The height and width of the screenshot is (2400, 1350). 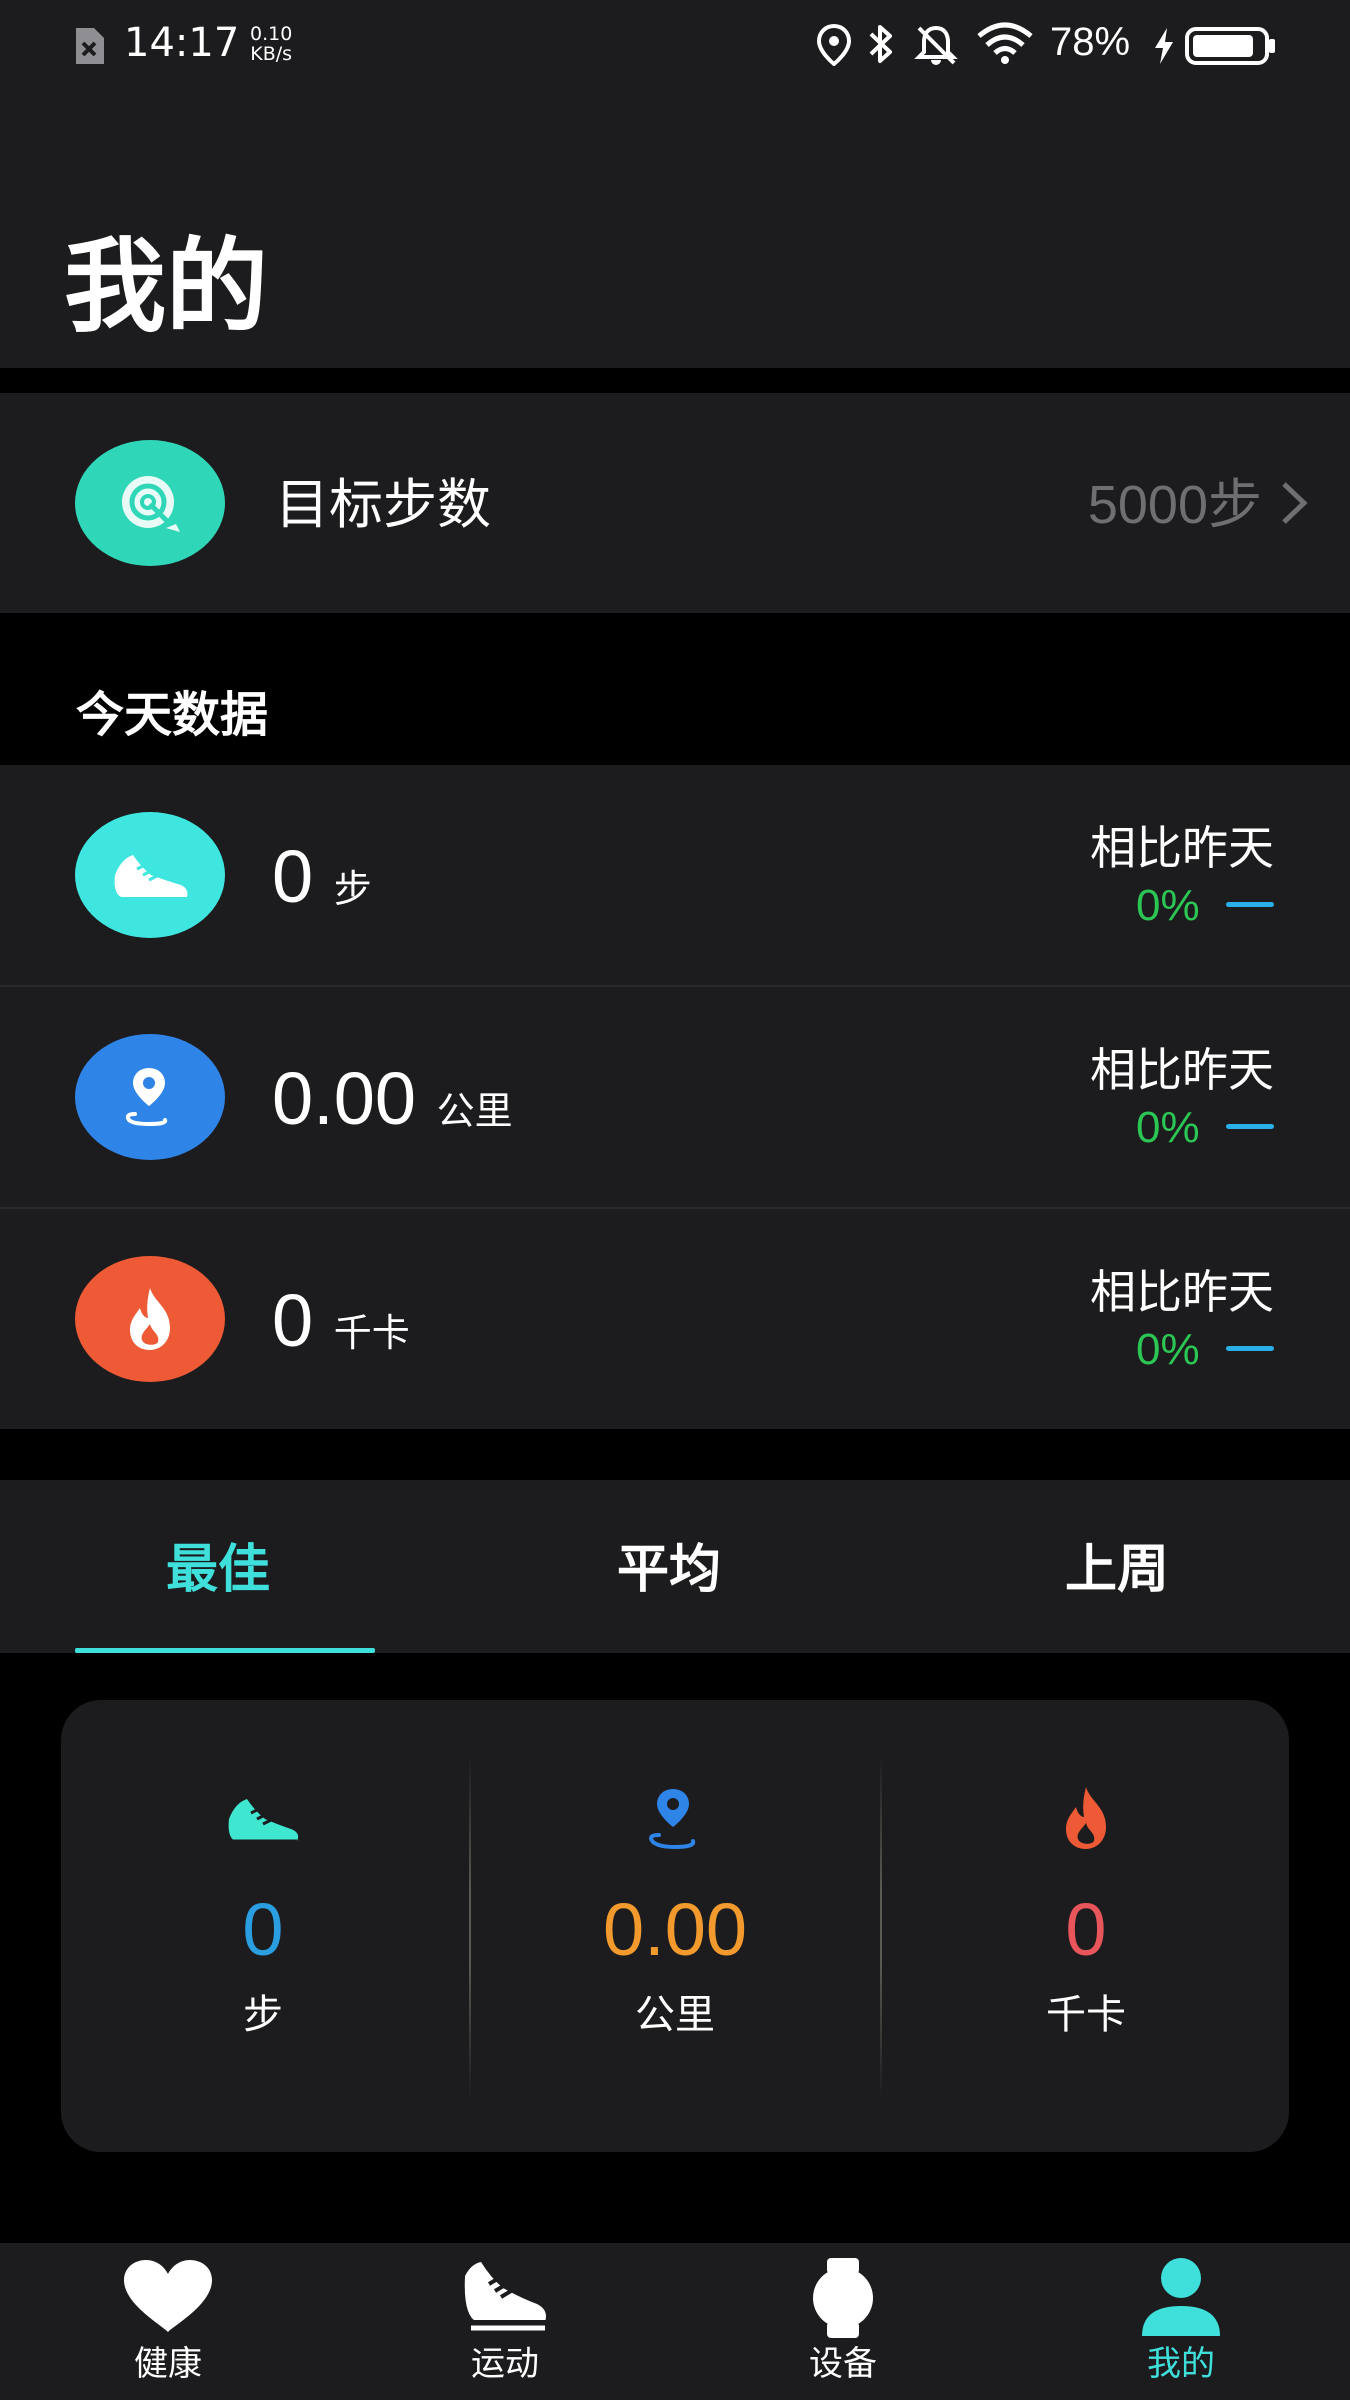 I want to click on best-steps-number: 0, so click(x=263, y=1929).